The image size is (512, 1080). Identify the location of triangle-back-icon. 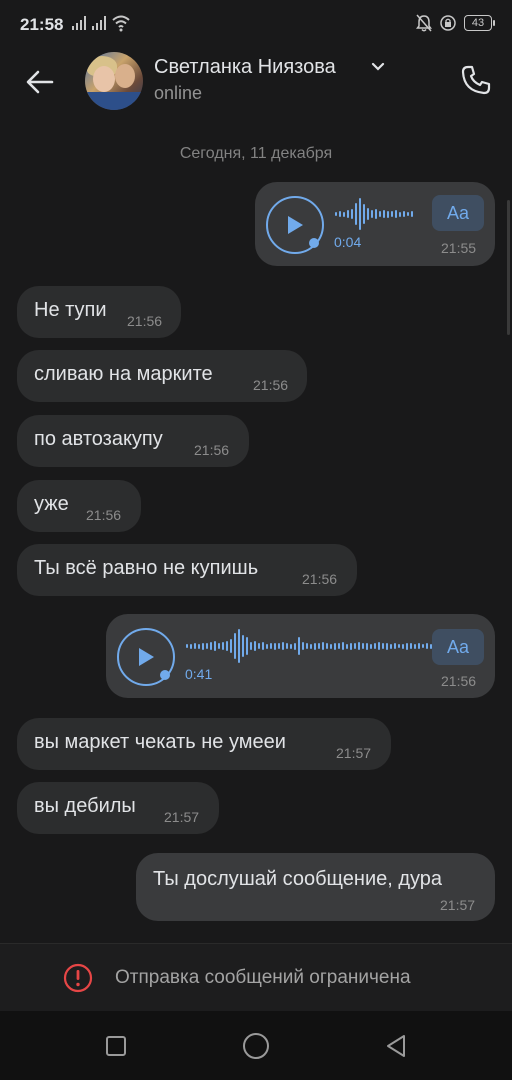
(396, 1046).